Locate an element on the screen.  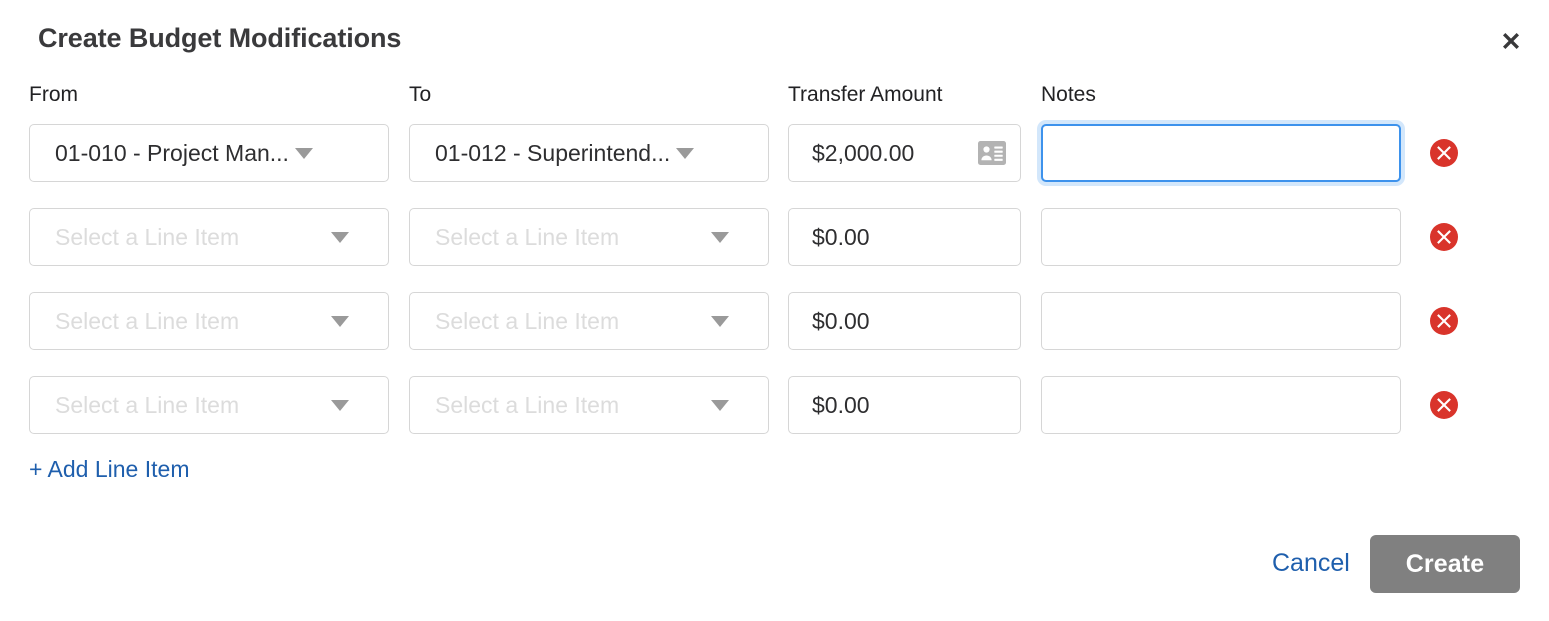
column-header-notes: Notes is located at coordinates (1068, 94).